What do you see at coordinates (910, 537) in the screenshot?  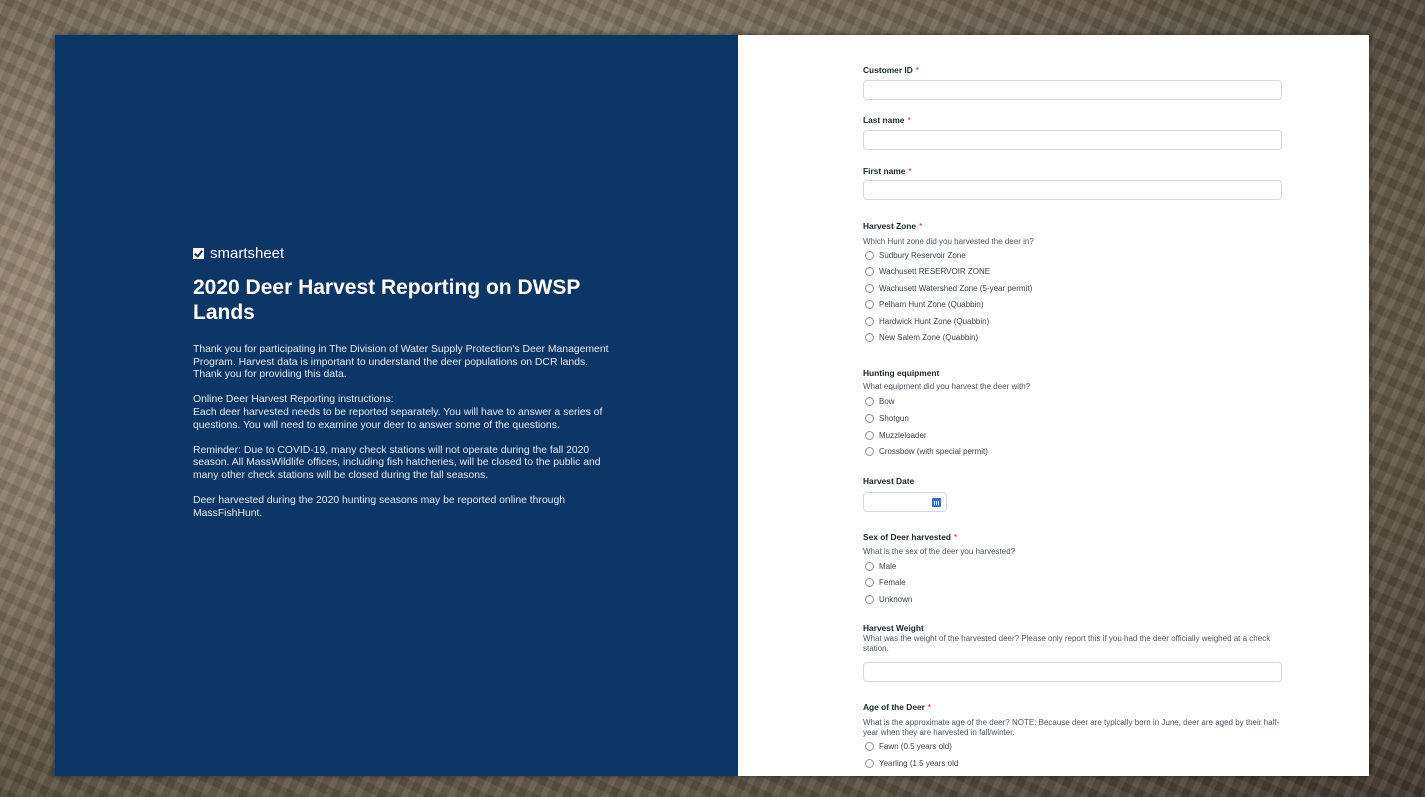 I see `sex-label: Sex of Deer harvested *` at bounding box center [910, 537].